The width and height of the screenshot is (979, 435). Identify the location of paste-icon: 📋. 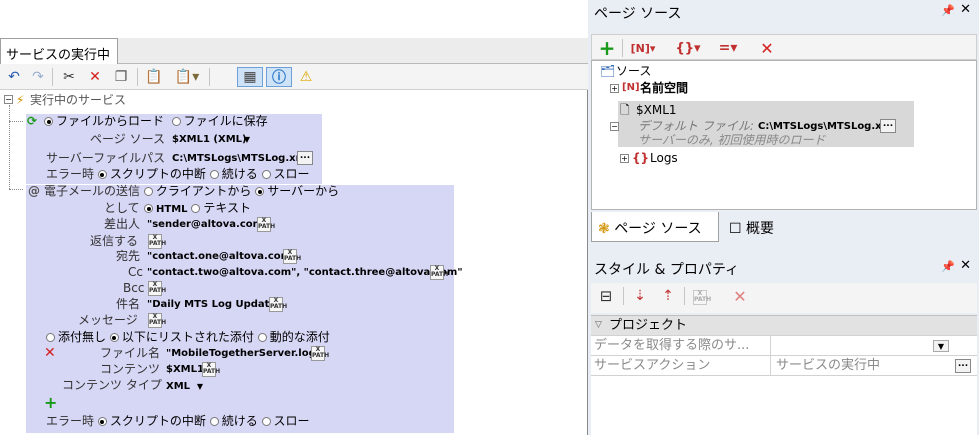
(154, 77).